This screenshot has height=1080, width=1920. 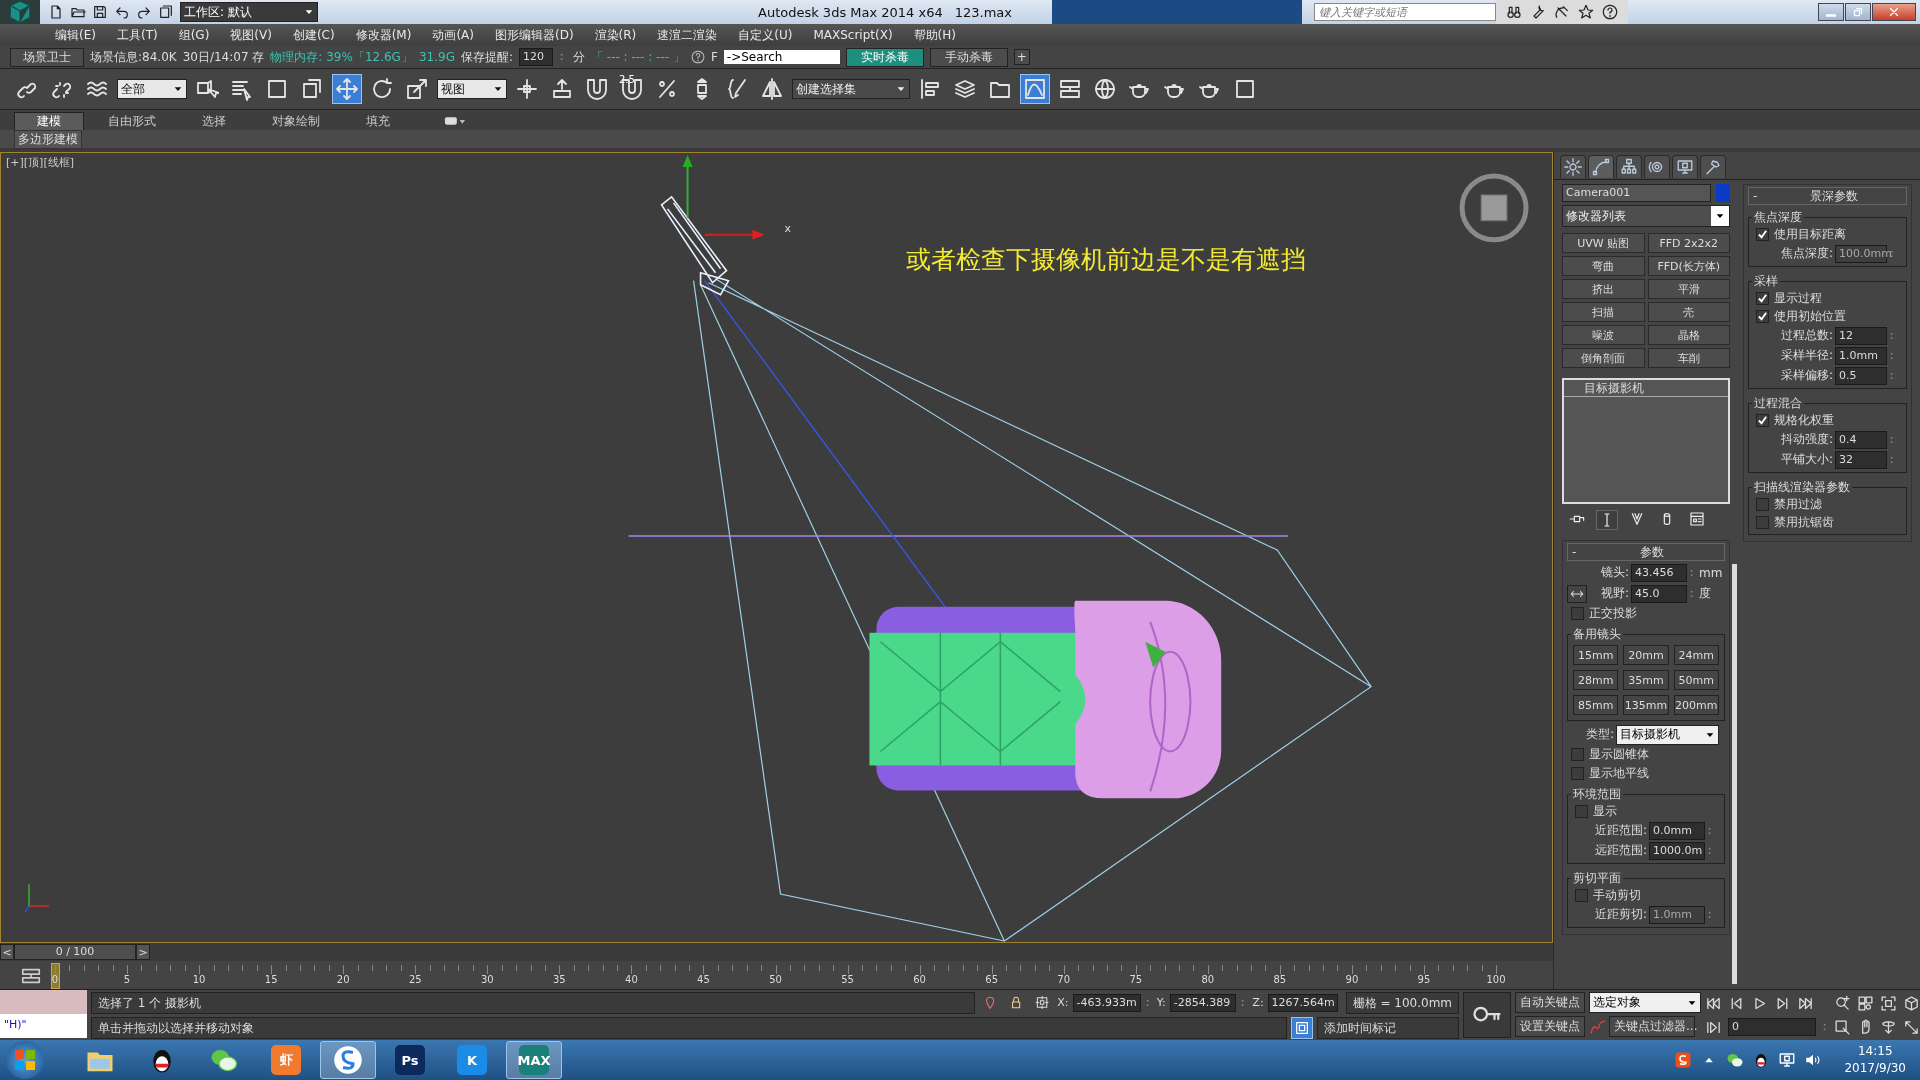 I want to click on clock-time: 14:15, so click(x=1875, y=1051).